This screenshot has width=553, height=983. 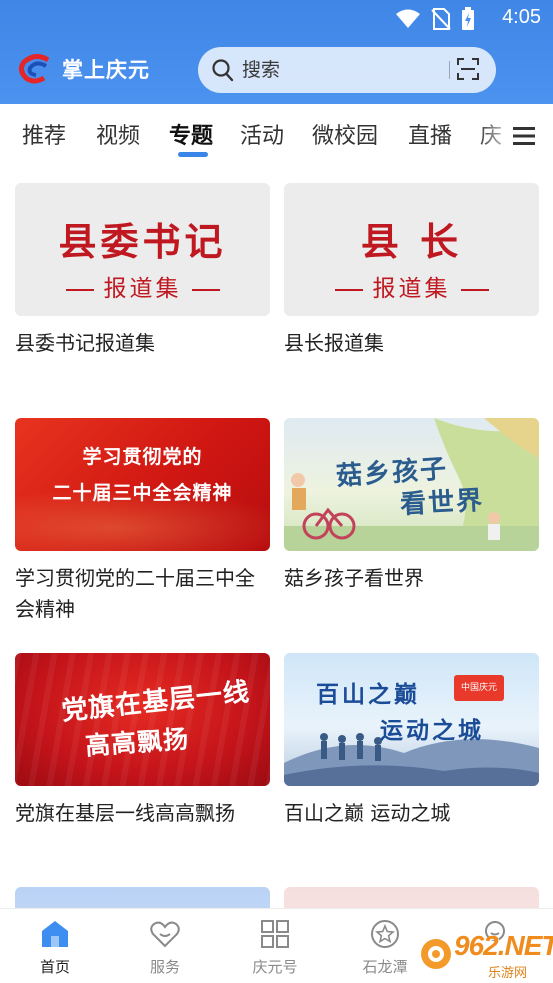 I want to click on heart-icon, so click(x=165, y=934).